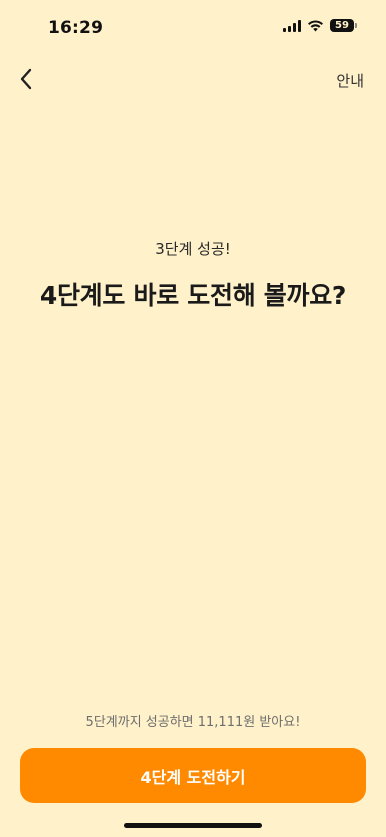  I want to click on cellular-signal-icon, so click(292, 25).